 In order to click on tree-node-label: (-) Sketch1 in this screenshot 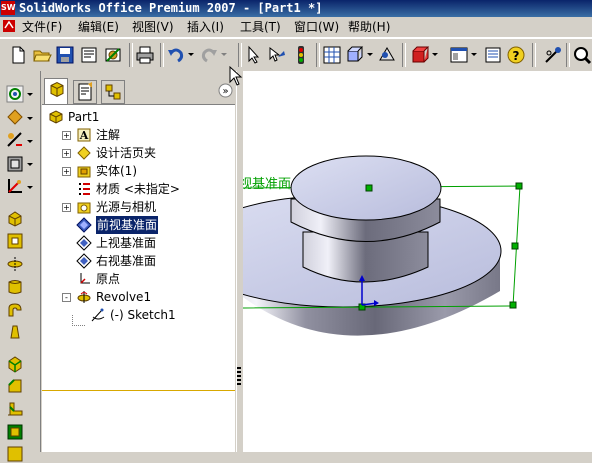, I will do `click(143, 315)`.